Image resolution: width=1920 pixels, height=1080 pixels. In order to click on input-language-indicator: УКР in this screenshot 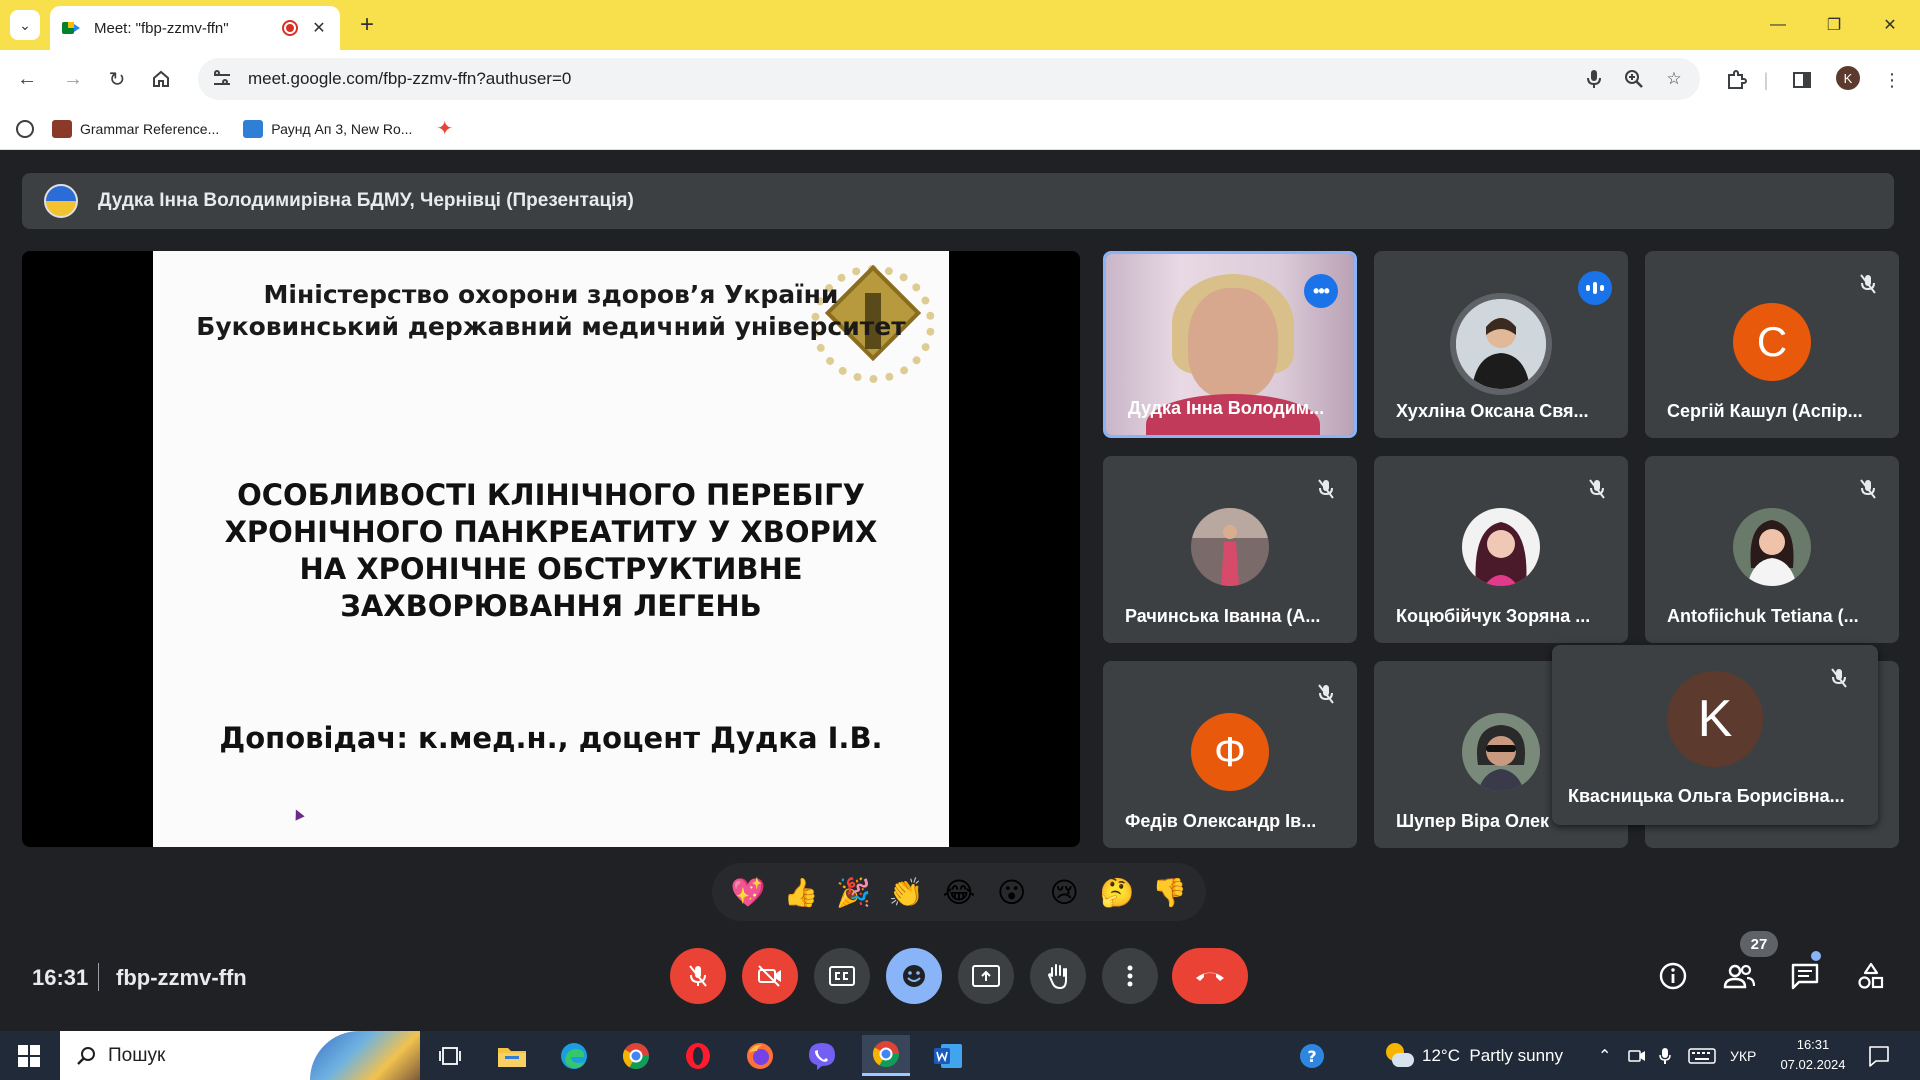, I will do `click(1743, 1055)`.